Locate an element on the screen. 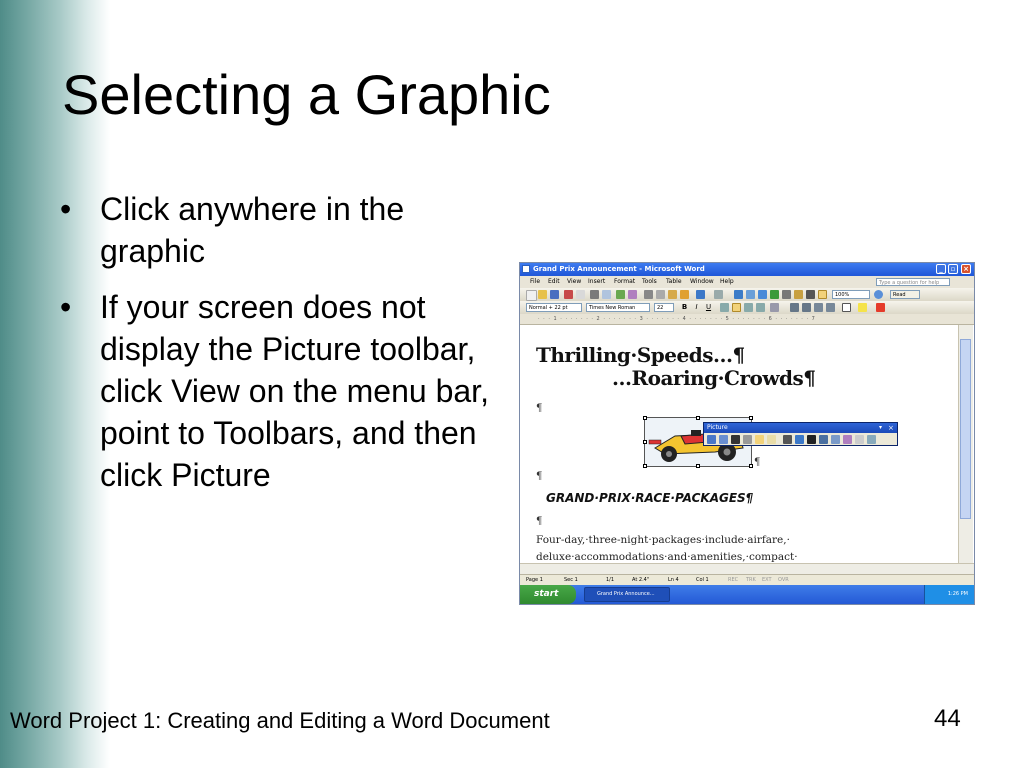  more-contrast-icon is located at coordinates (735, 439).